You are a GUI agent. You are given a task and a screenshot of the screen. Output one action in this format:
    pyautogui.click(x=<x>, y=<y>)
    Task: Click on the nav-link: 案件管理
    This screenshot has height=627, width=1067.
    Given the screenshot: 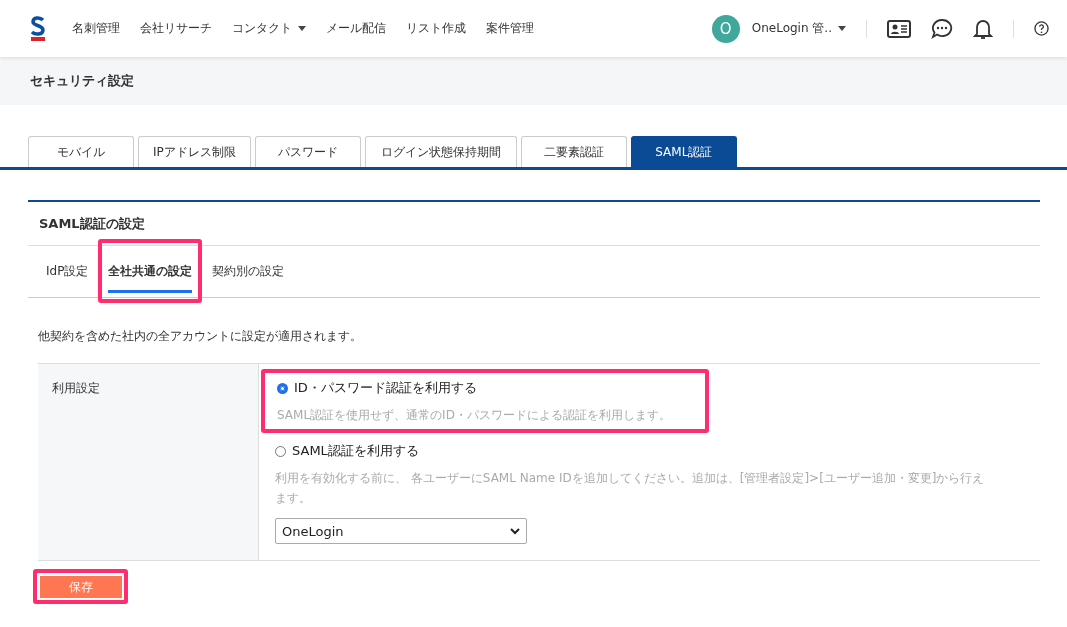 What is the action you would take?
    pyautogui.click(x=510, y=28)
    